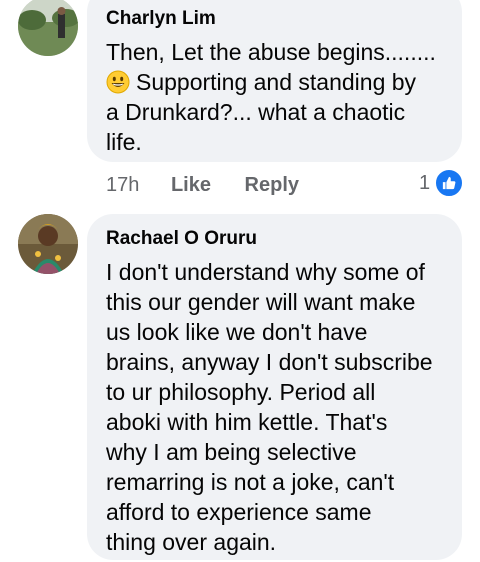 The height and width of the screenshot is (562, 480). What do you see at coordinates (261, 302) in the screenshot?
I see `comment-line: this our gender will want make` at bounding box center [261, 302].